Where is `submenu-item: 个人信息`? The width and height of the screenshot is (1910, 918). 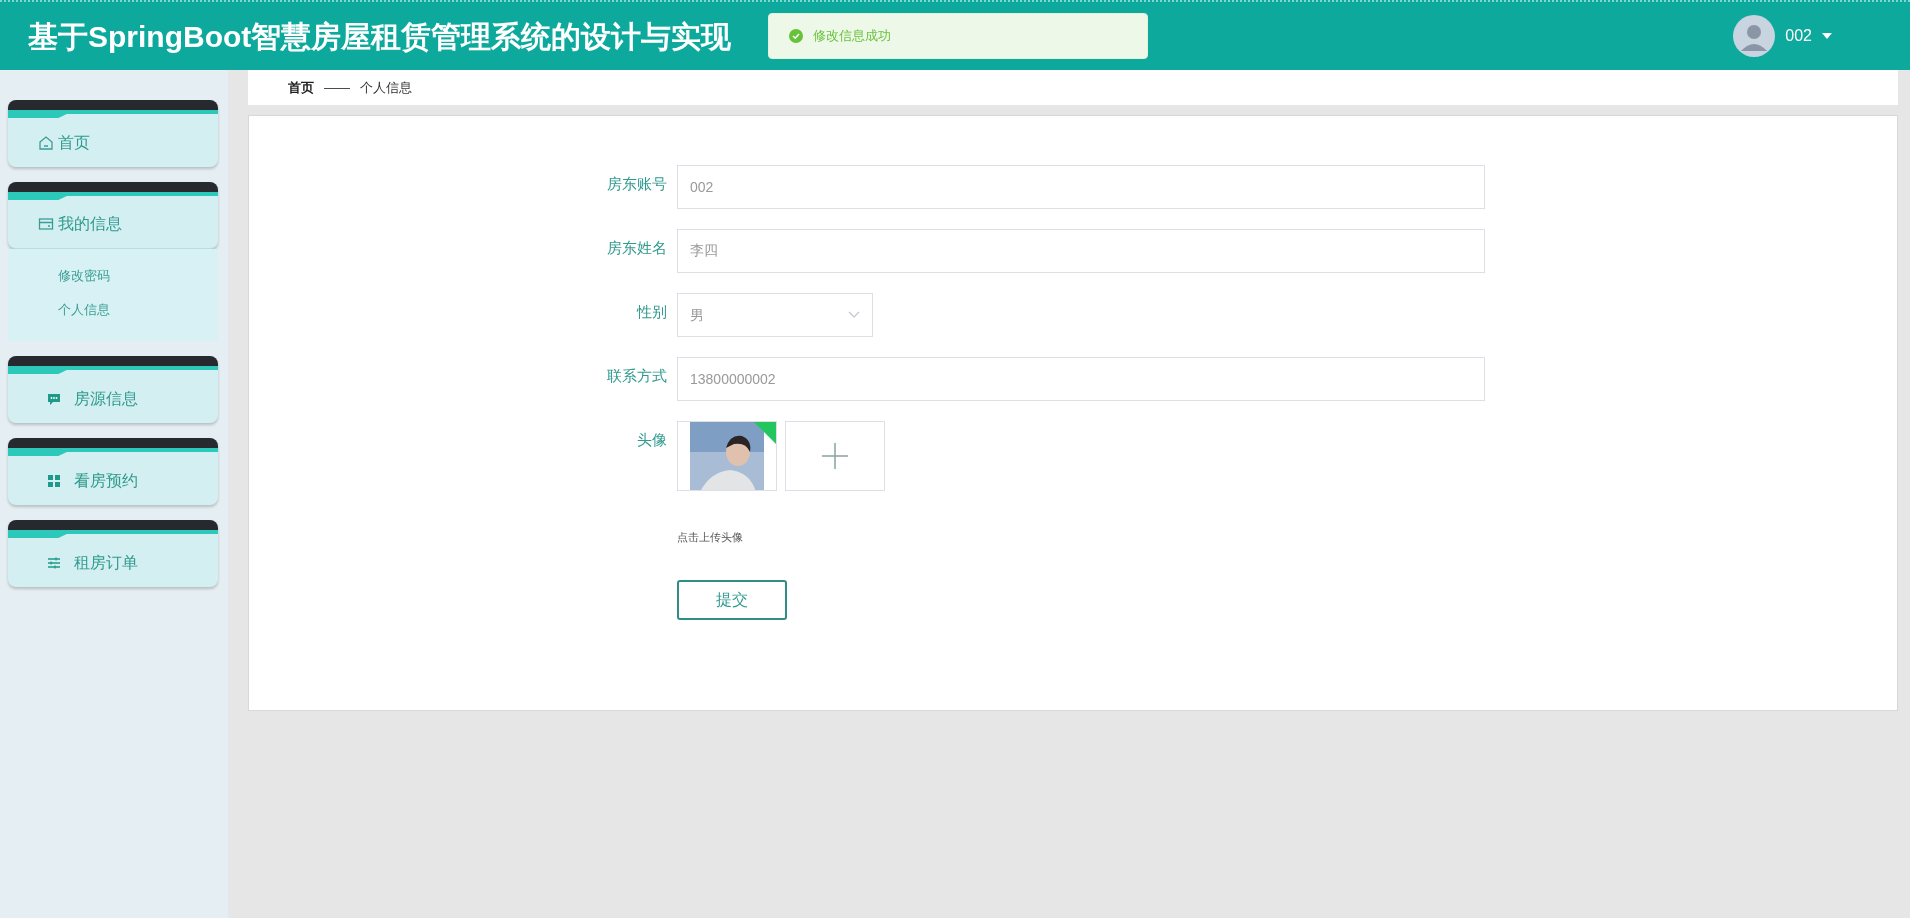 submenu-item: 个人信息 is located at coordinates (113, 310).